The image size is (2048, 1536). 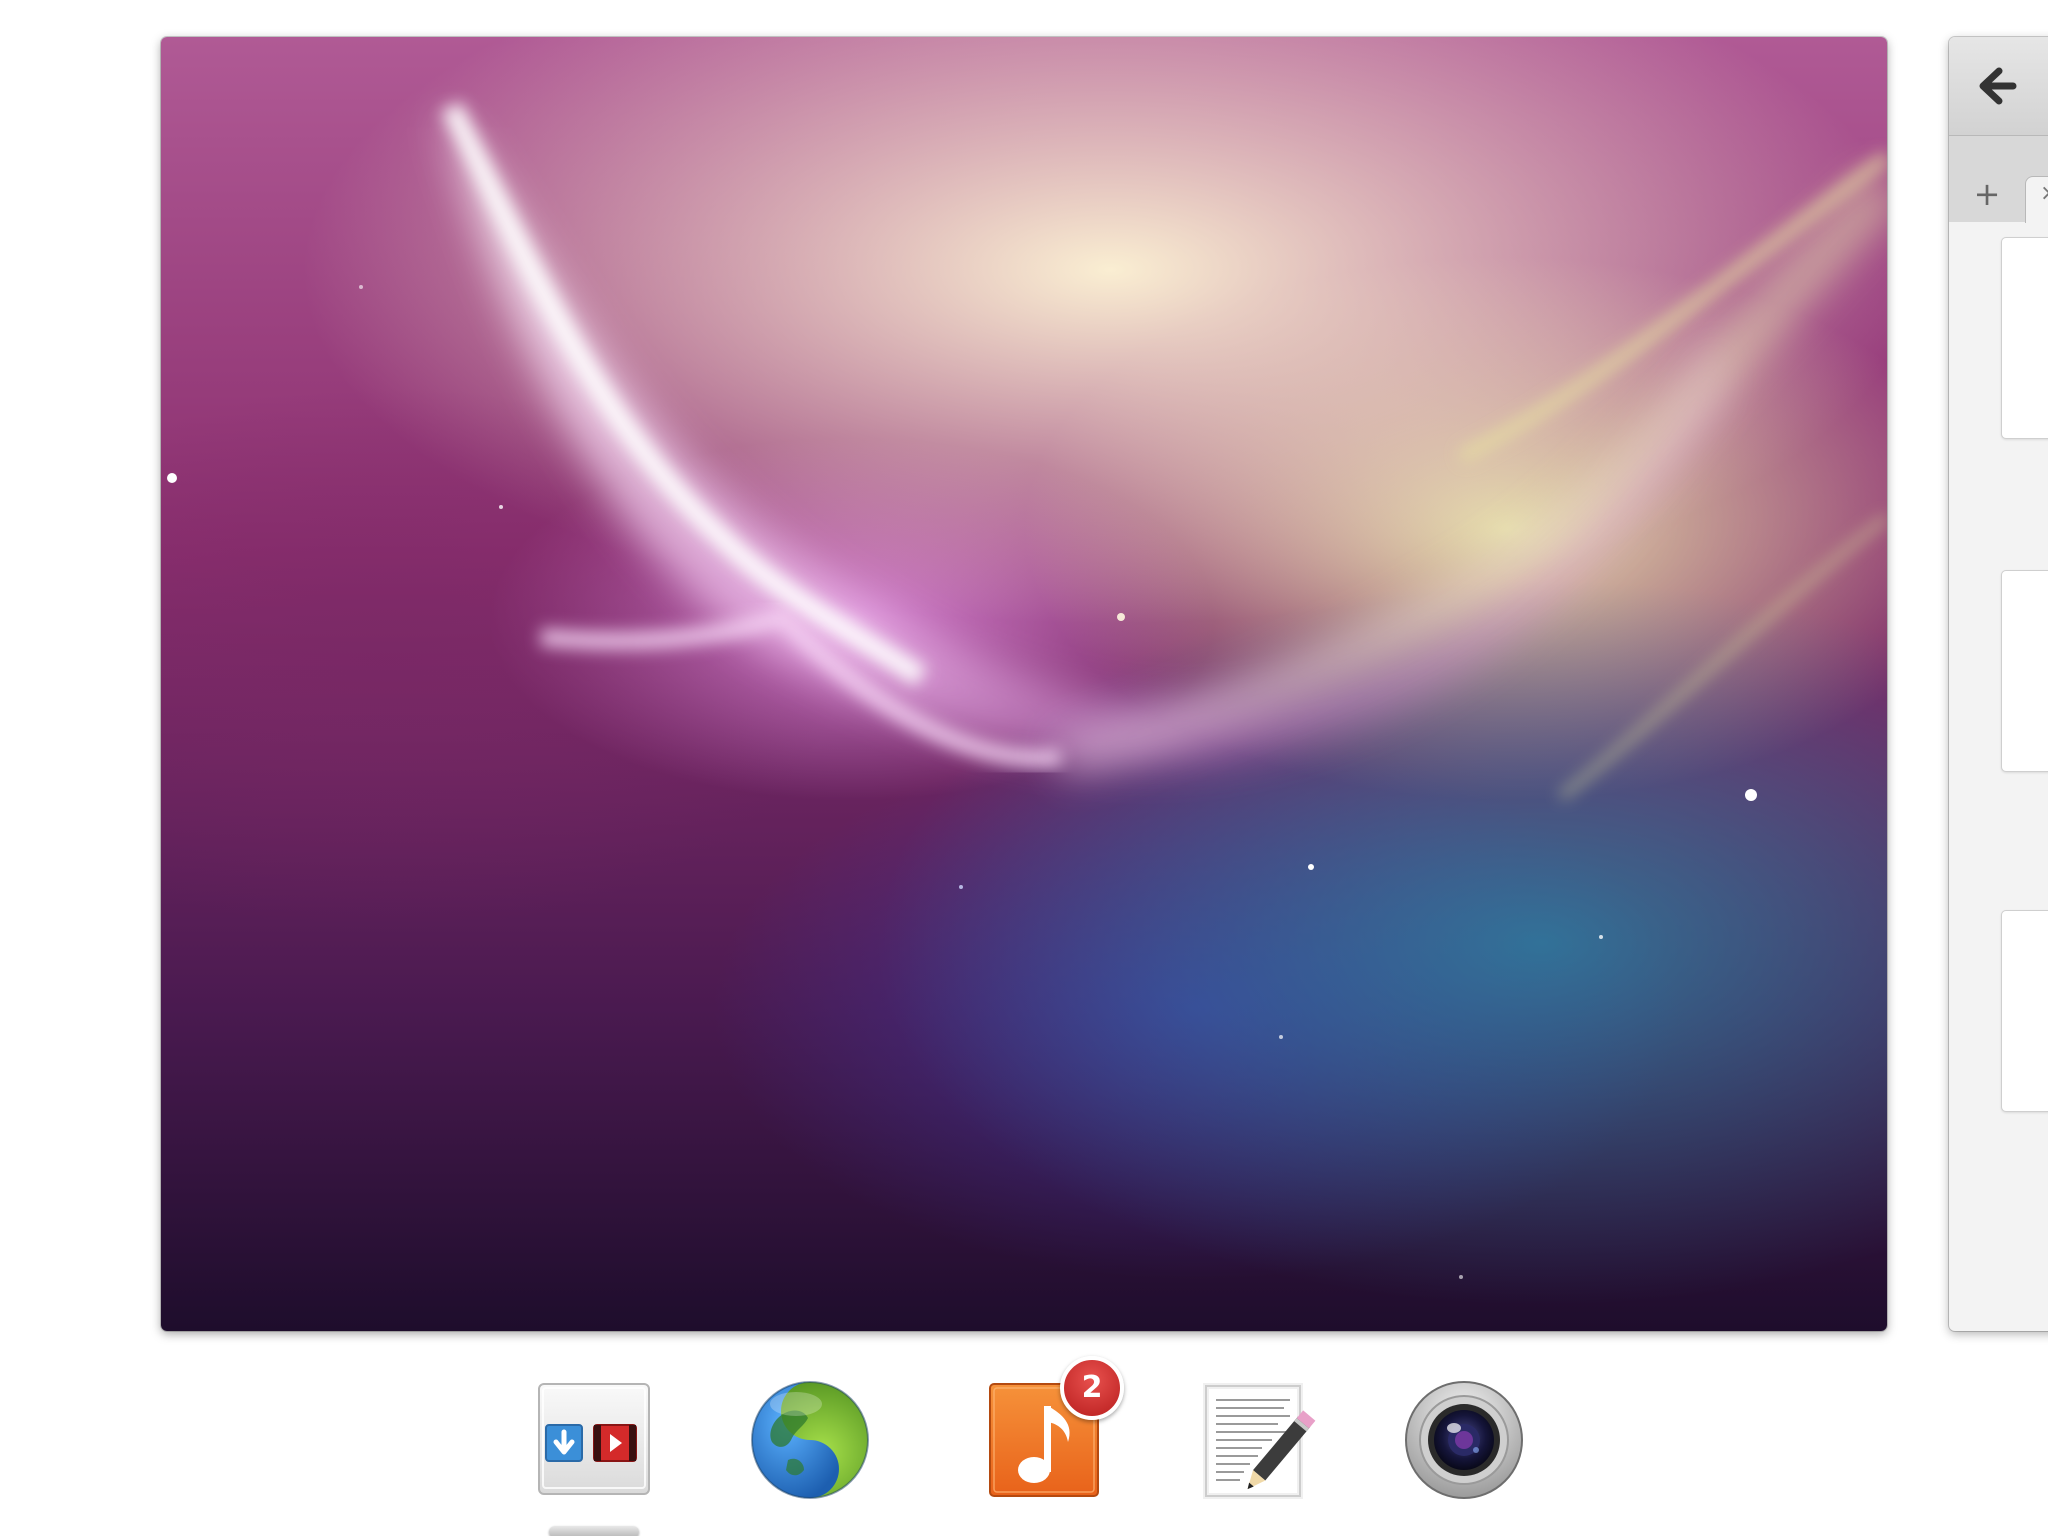 I want to click on browser-window-preview: + ×, so click(x=1998, y=684).